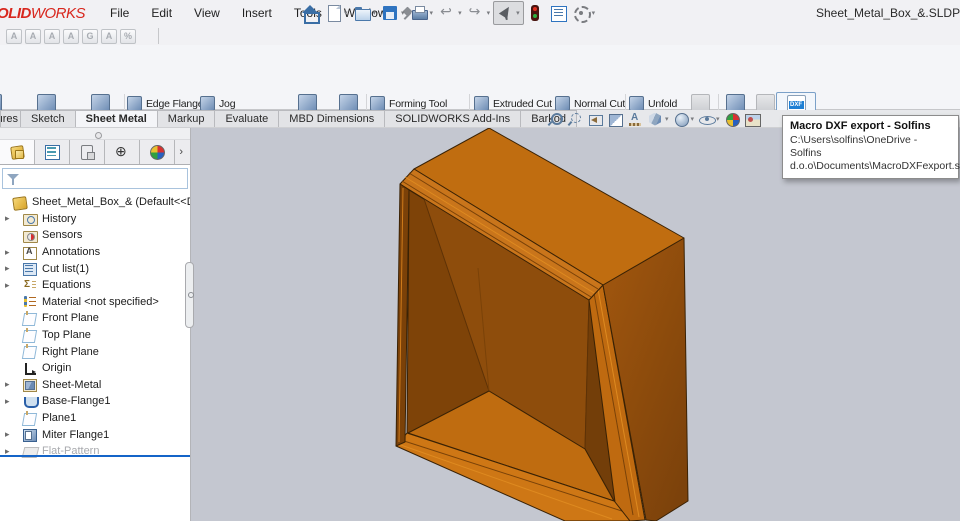 The image size is (960, 521). What do you see at coordinates (684, 119) in the screenshot?
I see `display-style-button: ▾` at bounding box center [684, 119].